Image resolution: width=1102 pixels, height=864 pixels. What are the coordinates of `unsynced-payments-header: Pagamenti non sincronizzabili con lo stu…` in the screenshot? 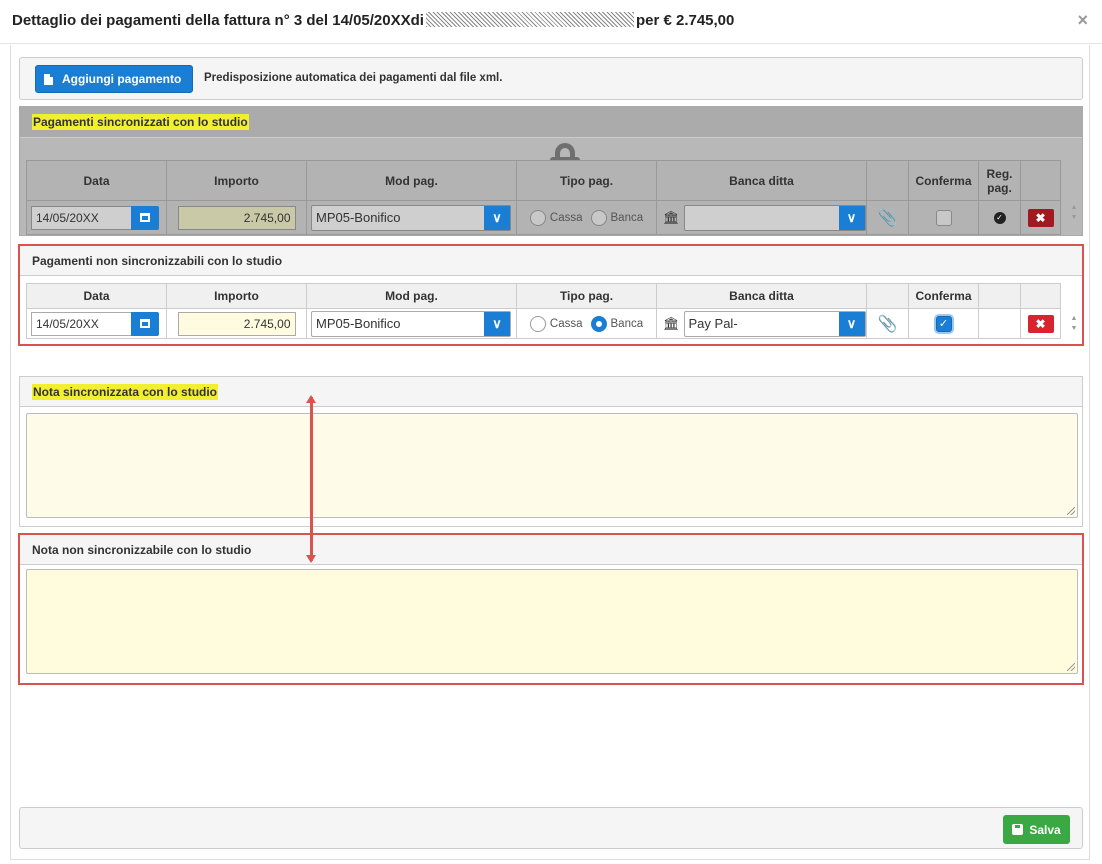 It's located at (551, 261).